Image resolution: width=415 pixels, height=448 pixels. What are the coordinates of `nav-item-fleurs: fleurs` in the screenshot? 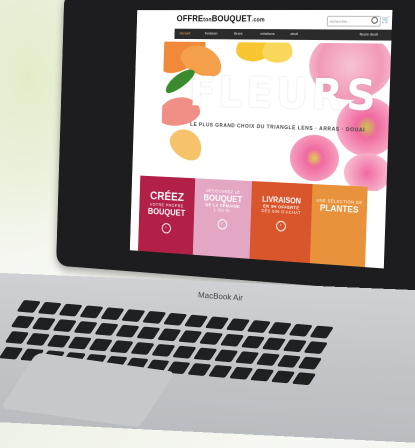 It's located at (238, 33).